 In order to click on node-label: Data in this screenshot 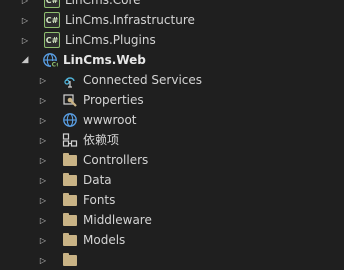, I will do `click(97, 180)`.